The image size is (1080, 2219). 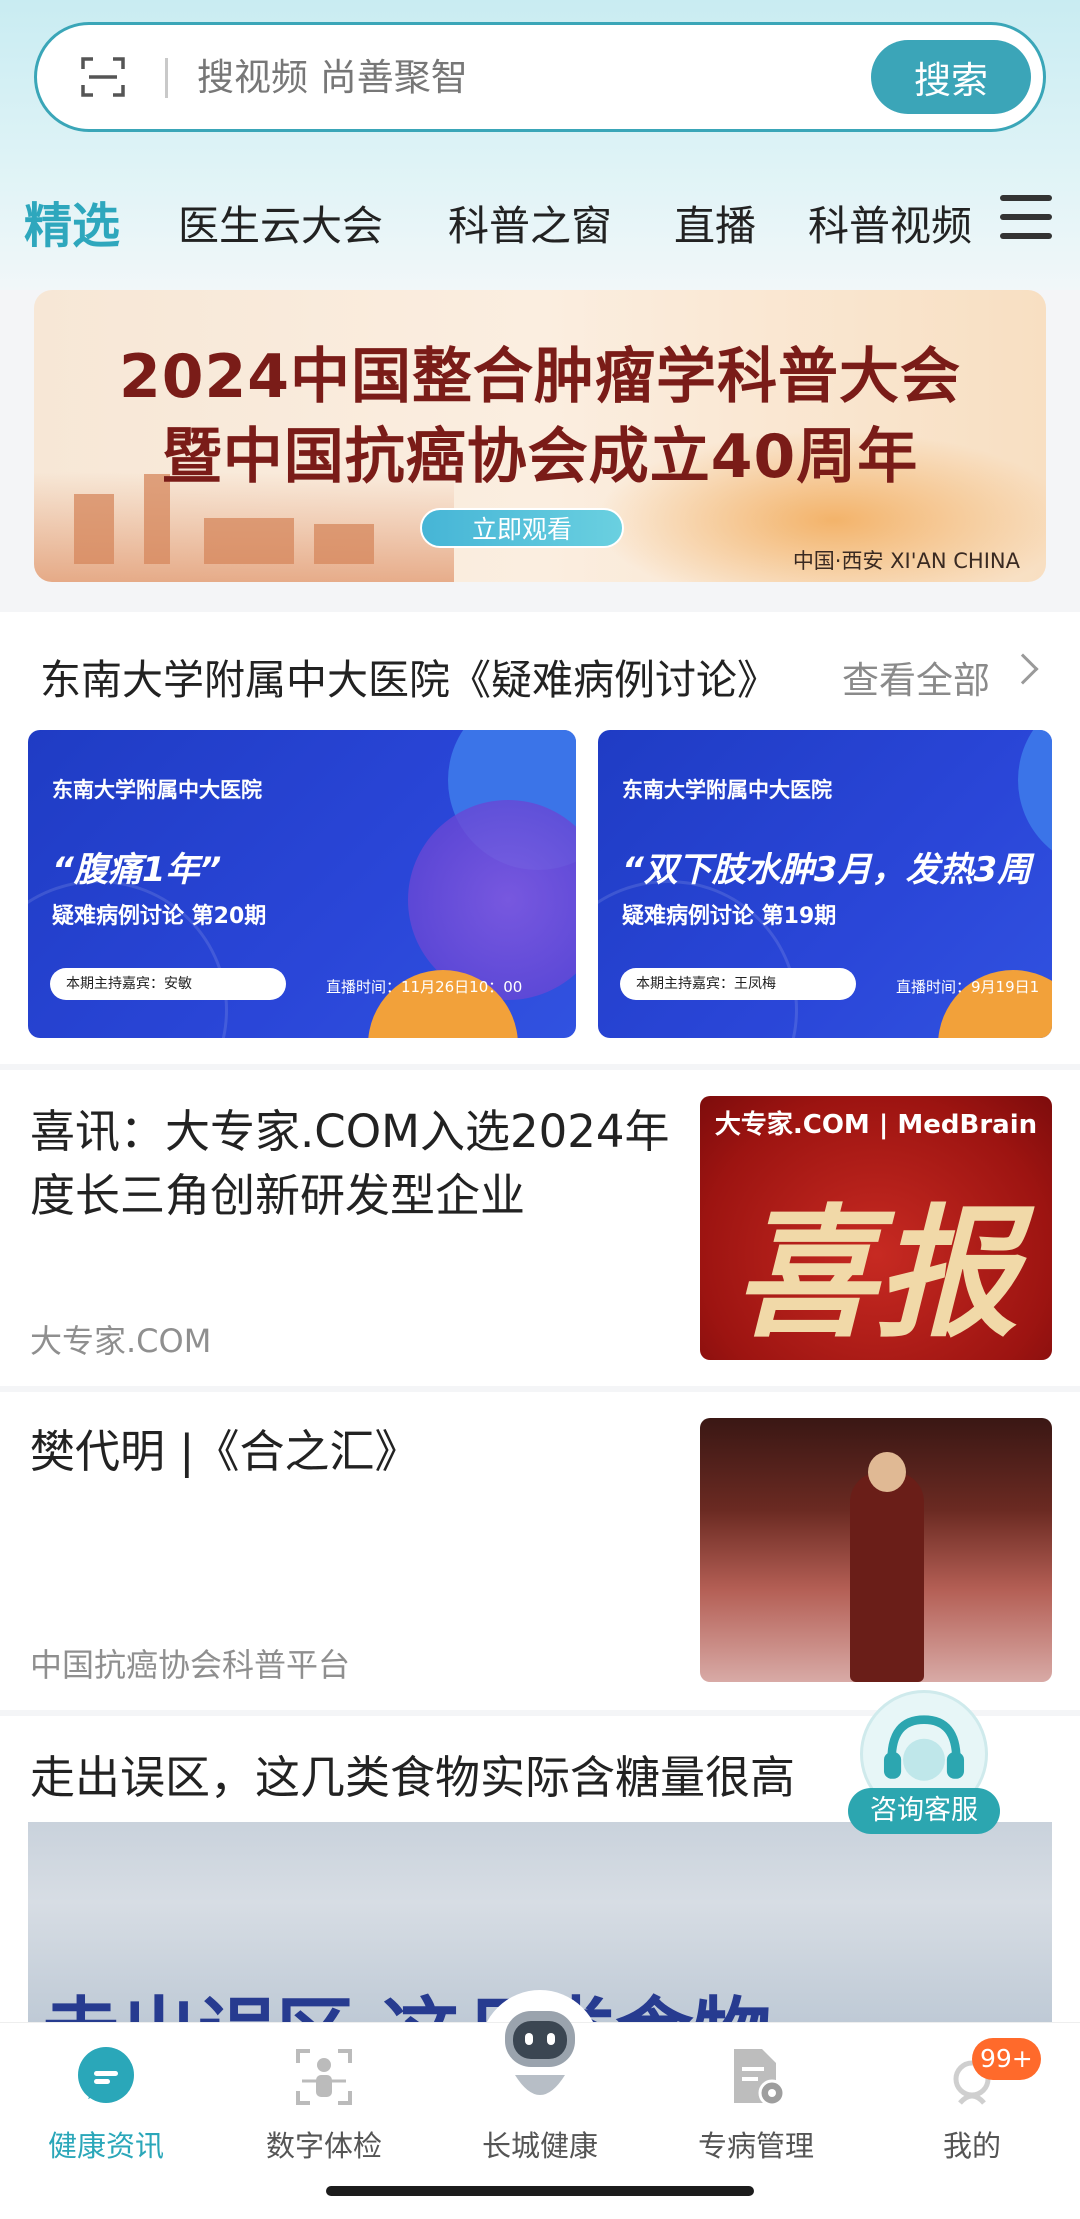 What do you see at coordinates (951, 77) in the screenshot?
I see `search-button: 搜索` at bounding box center [951, 77].